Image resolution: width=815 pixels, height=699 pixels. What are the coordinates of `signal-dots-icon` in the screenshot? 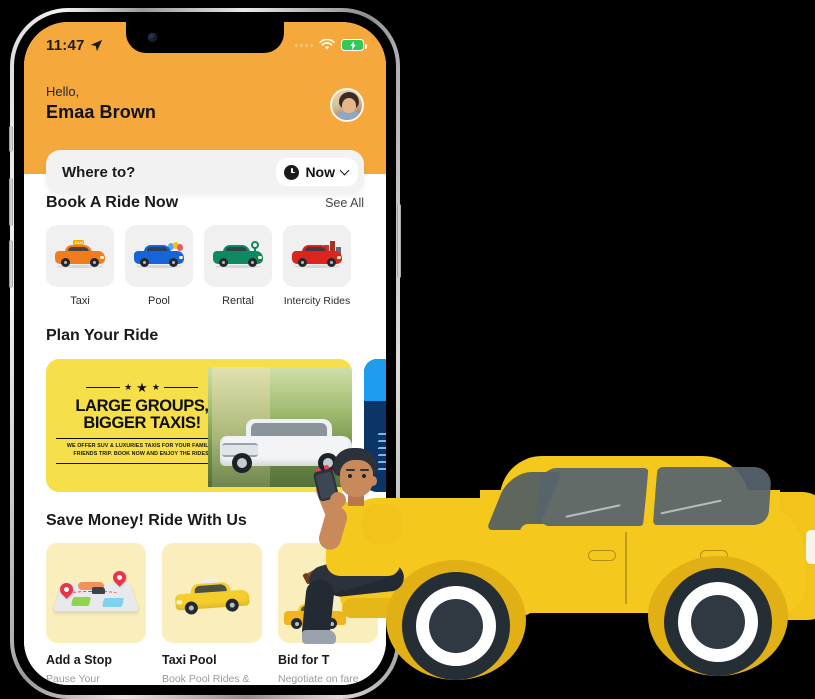 It's located at (304, 45).